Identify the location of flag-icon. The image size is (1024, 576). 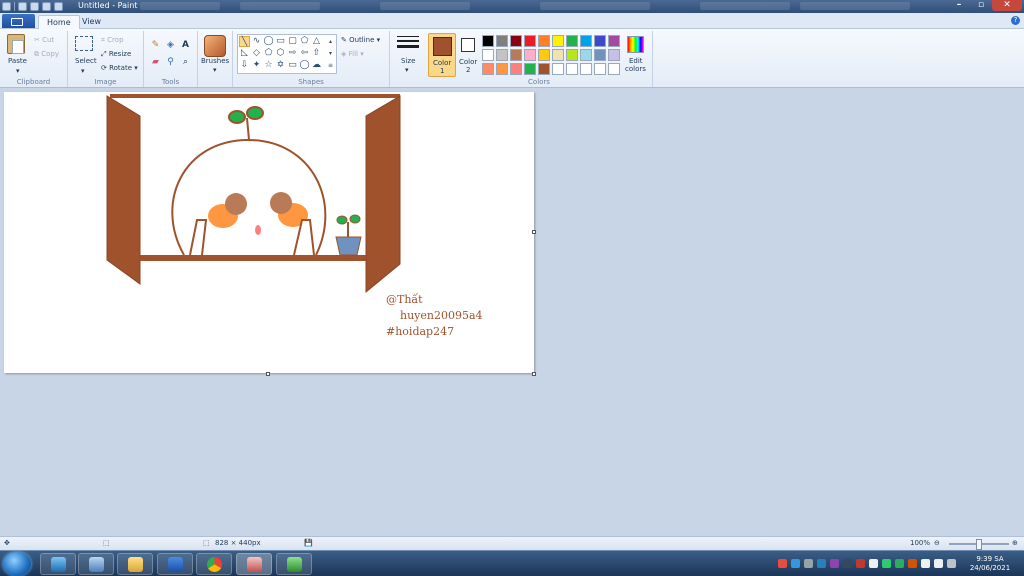
(873, 563).